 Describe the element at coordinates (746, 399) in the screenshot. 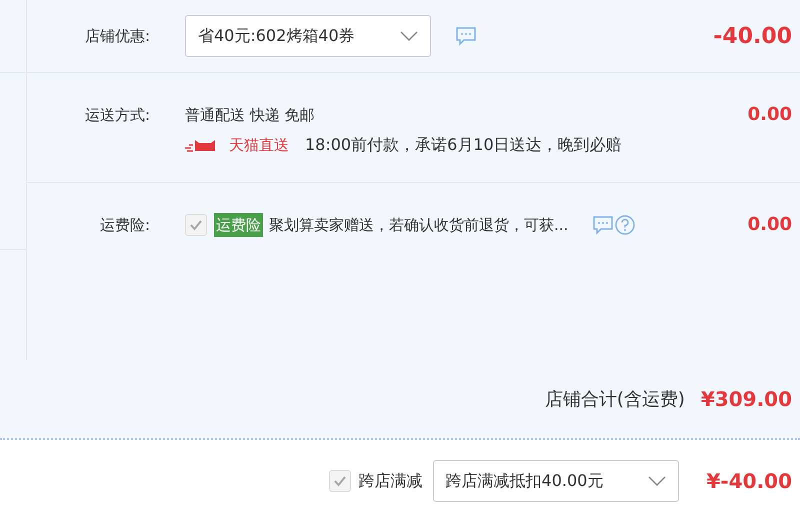

I see `shop-total-amount: ¥309.00` at that location.